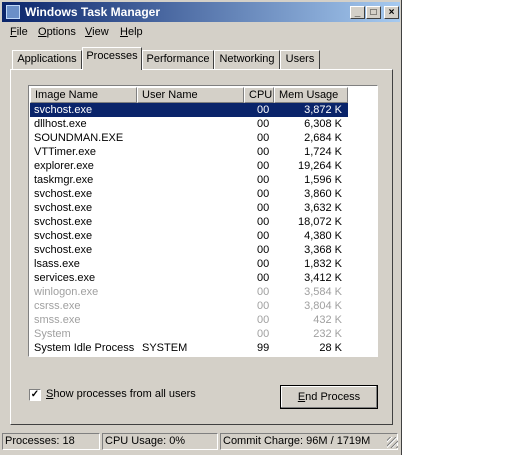 Image resolution: width=512 pixels, height=455 pixels. I want to click on process-name: smss.exe, so click(57, 320).